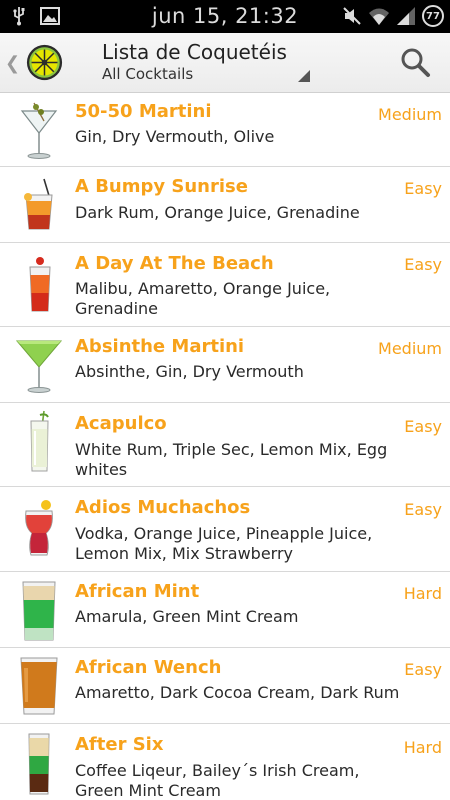 The image size is (450, 800). I want to click on cocktail-name: Acapulco, so click(121, 423).